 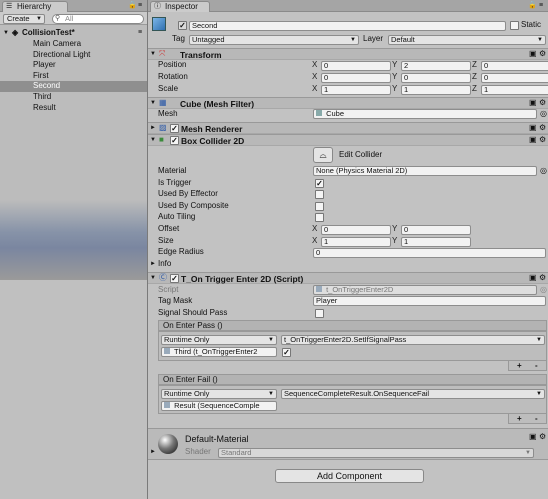 What do you see at coordinates (356, 230) in the screenshot?
I see `offset-x-field: 0` at bounding box center [356, 230].